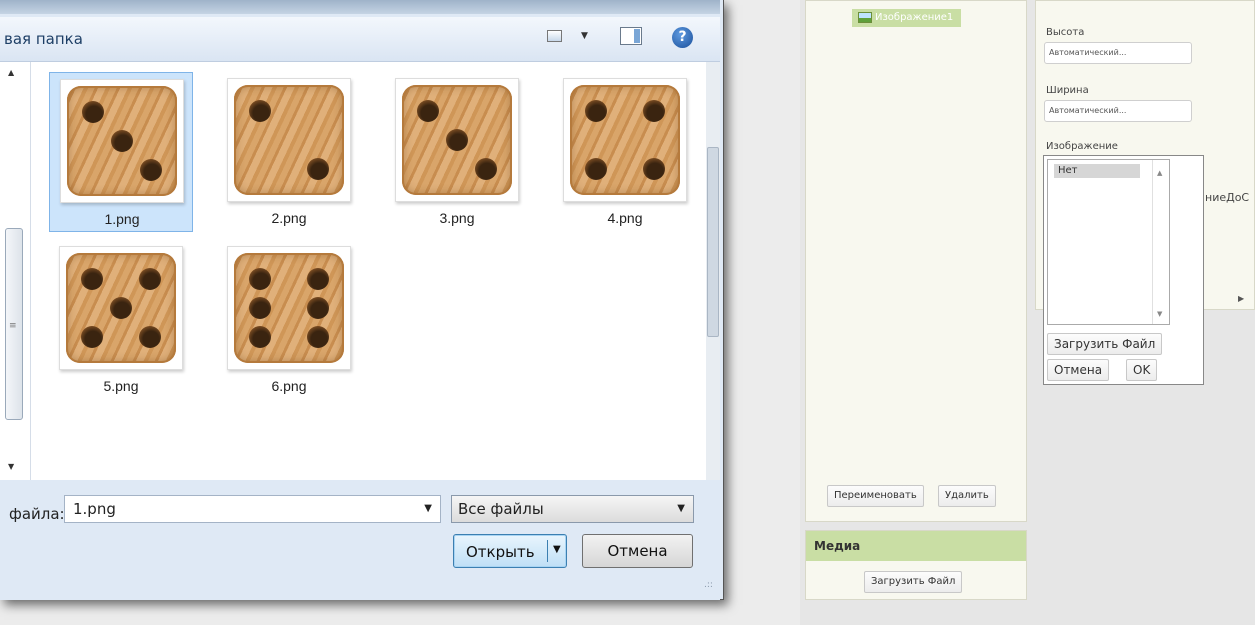  What do you see at coordinates (289, 218) in the screenshot?
I see `file-name-label: 2.png` at bounding box center [289, 218].